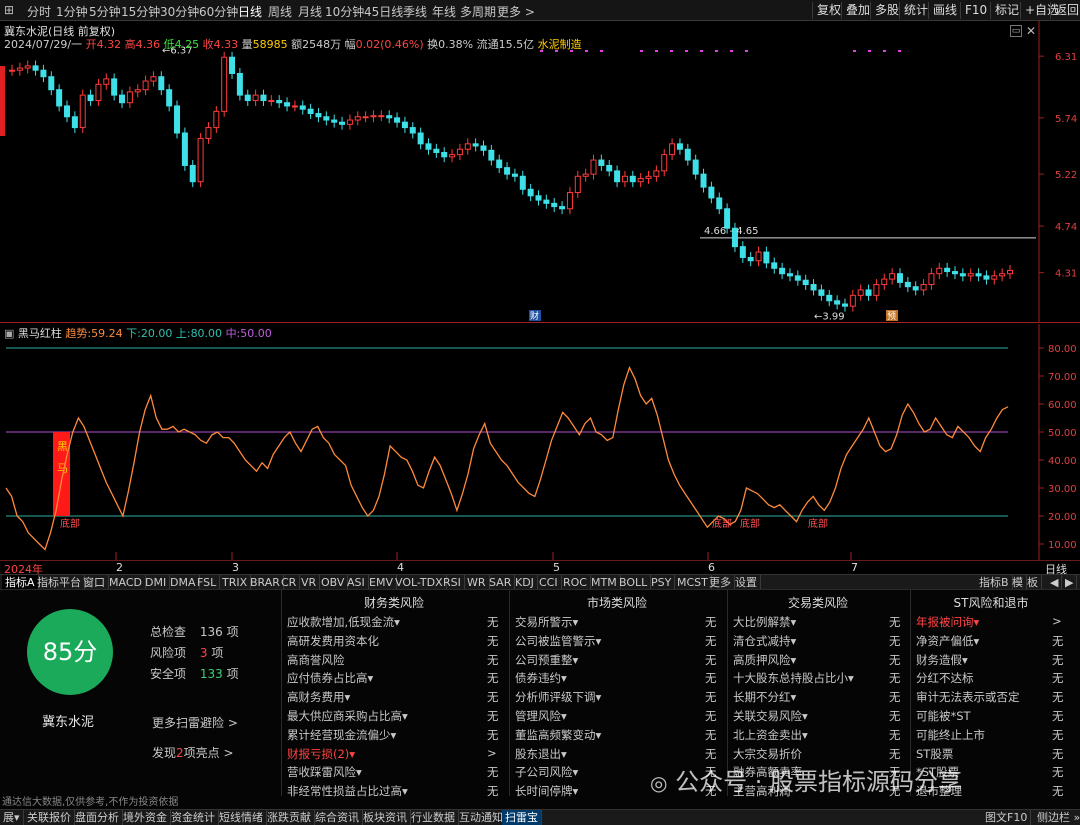 This screenshot has height=825, width=1080. Describe the element at coordinates (383, 11) in the screenshot. I see `period-10: 45日线` at that location.